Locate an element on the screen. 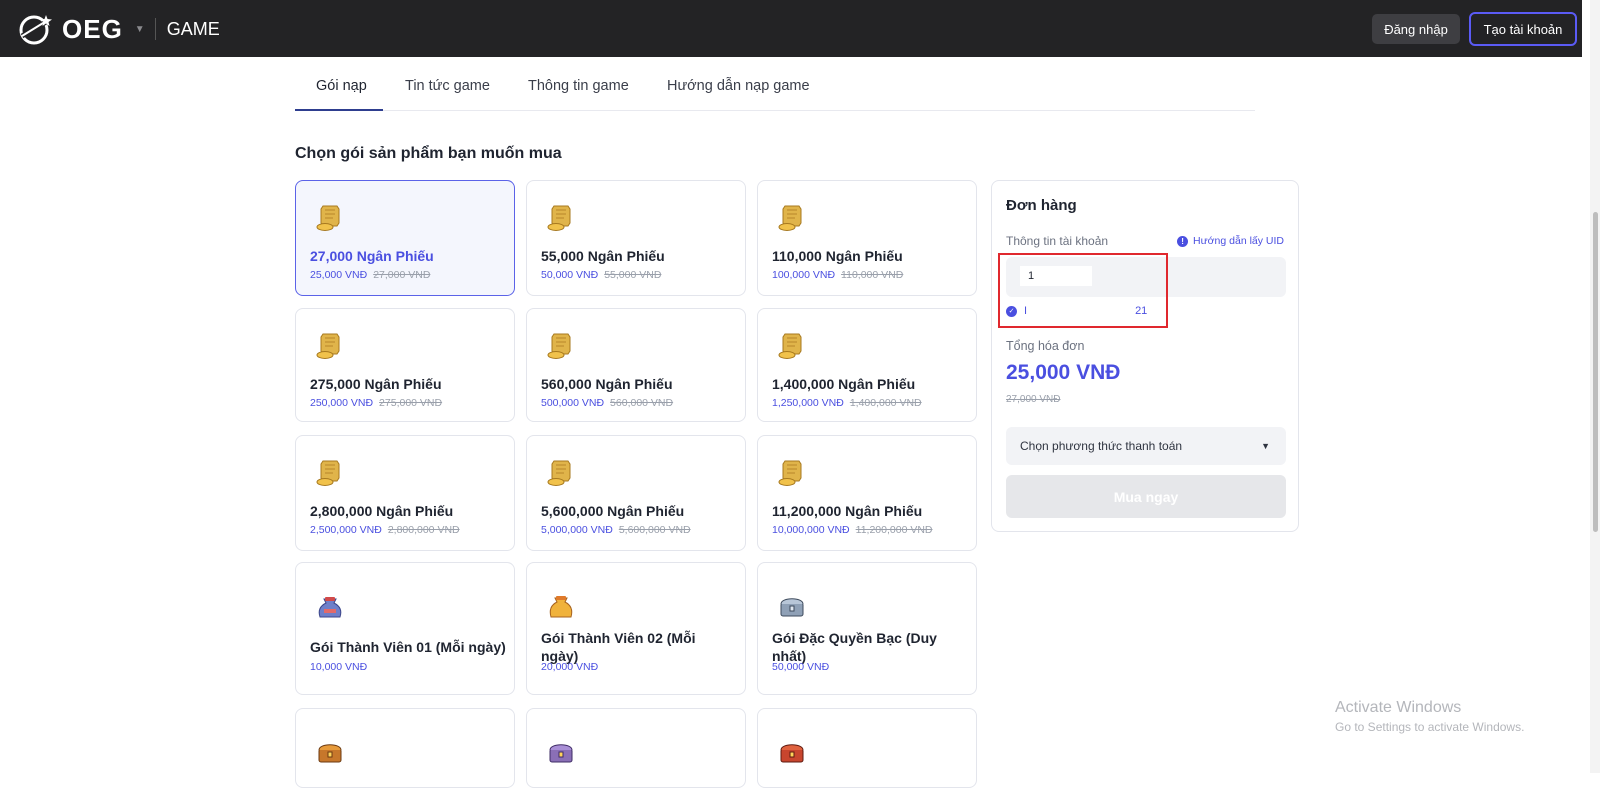  package-price-row: 20,000 VNĐ is located at coordinates (569, 667).